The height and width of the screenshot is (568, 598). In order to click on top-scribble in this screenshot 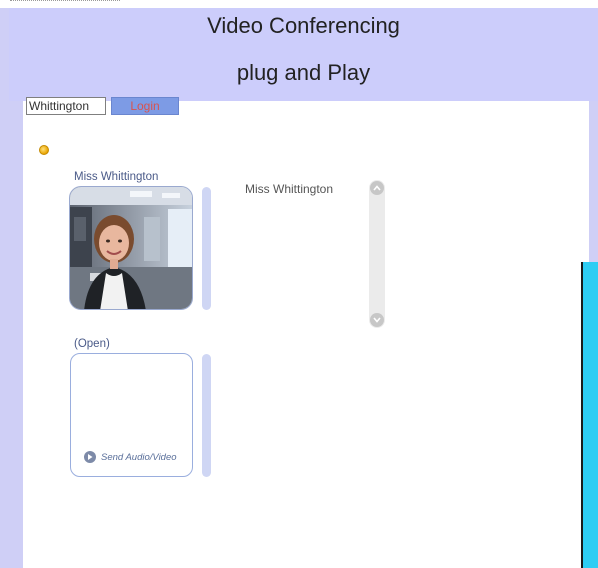, I will do `click(65, 2)`.